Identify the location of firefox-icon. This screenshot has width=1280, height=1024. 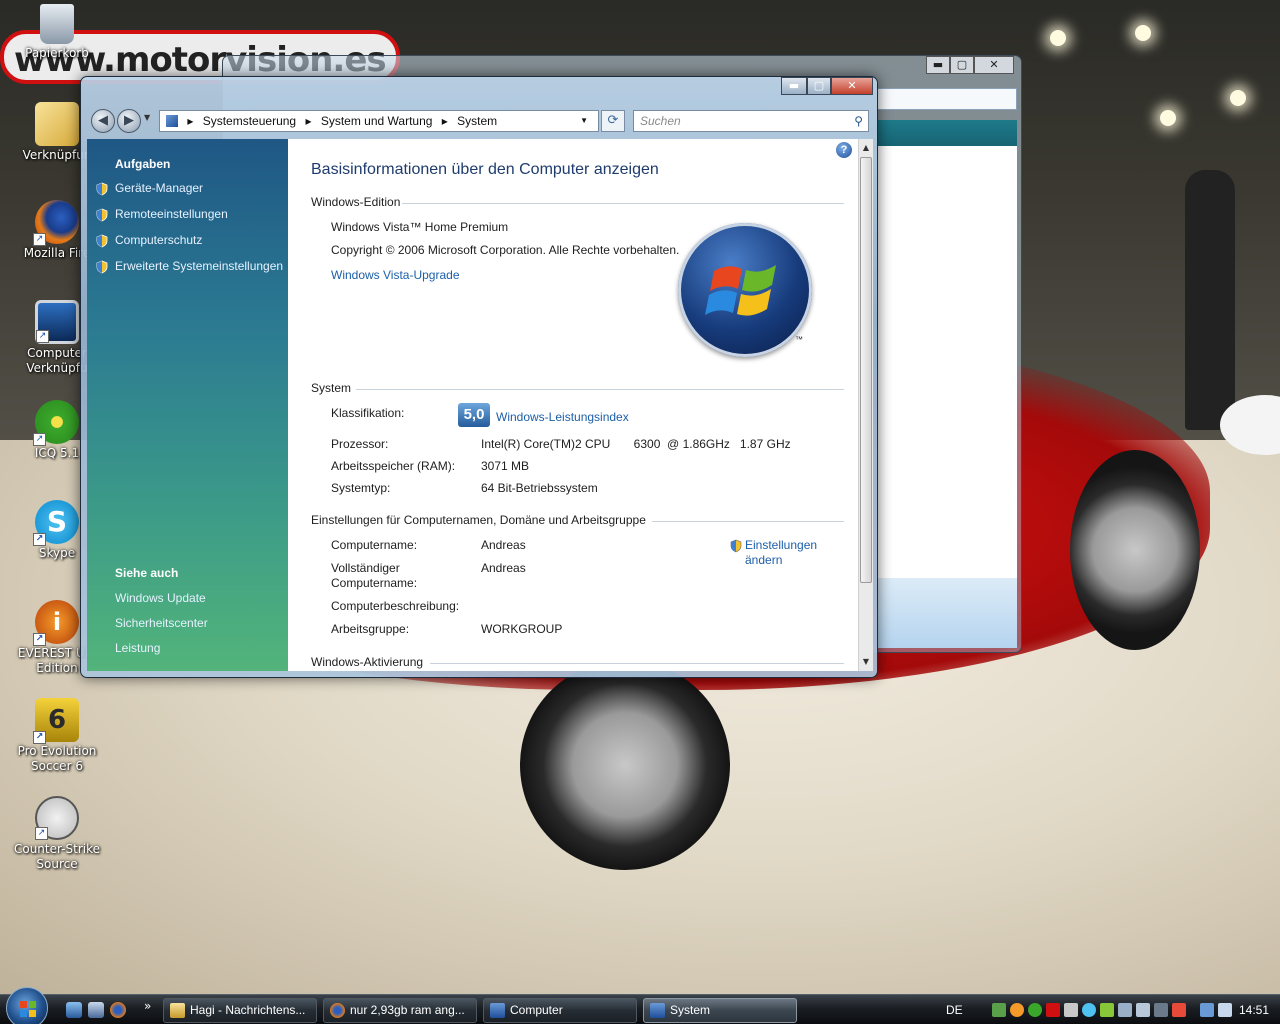
(118, 1010).